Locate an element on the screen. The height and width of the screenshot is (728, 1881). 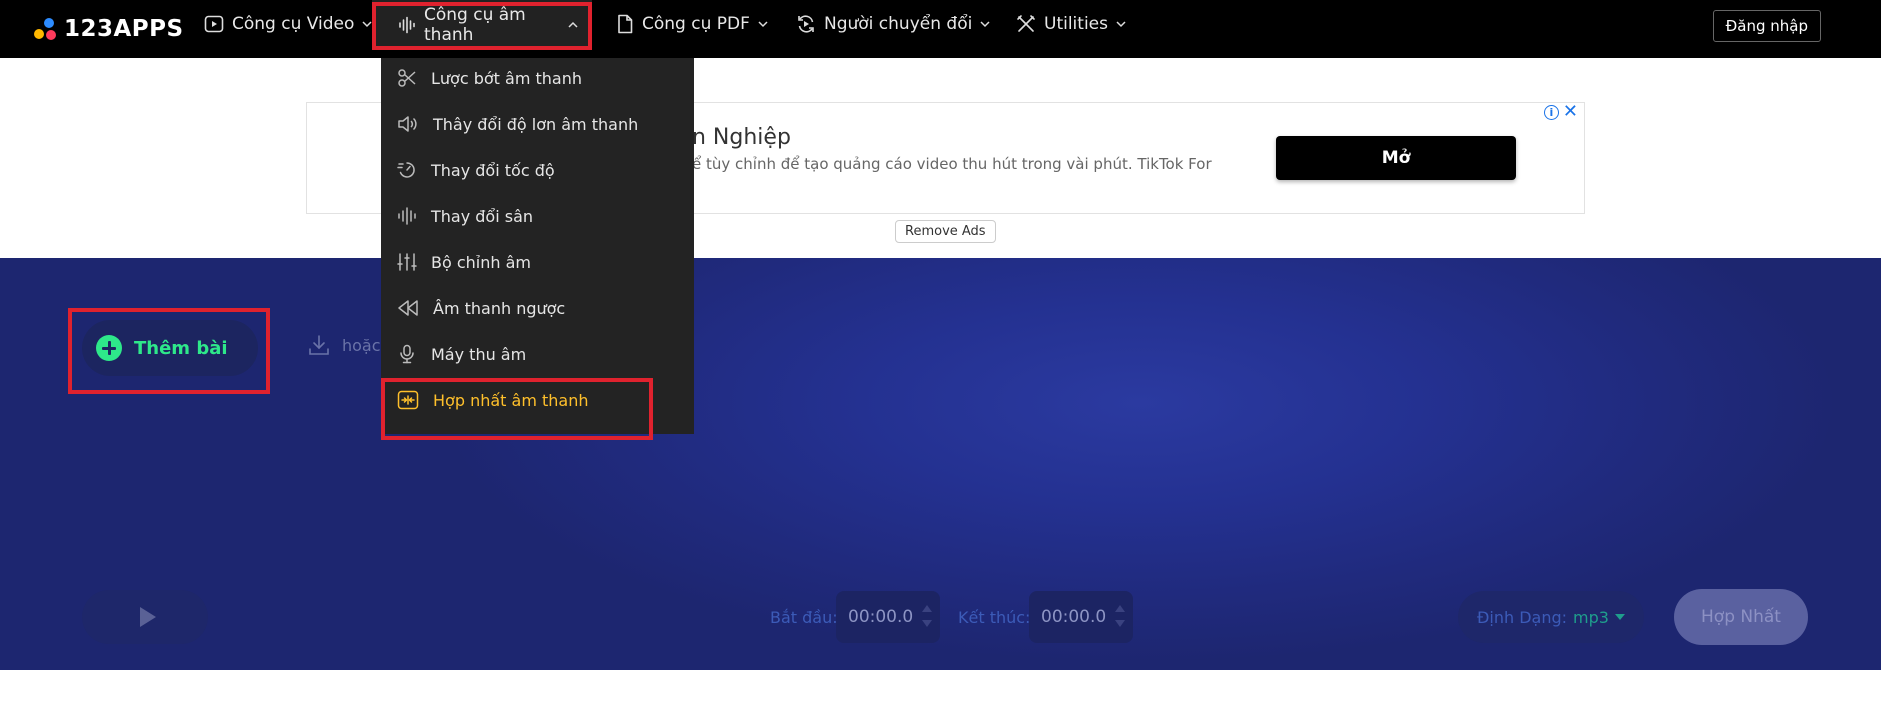
menu-item-audio-joiner: Hợp nhất âm thanh is located at coordinates (537, 400).